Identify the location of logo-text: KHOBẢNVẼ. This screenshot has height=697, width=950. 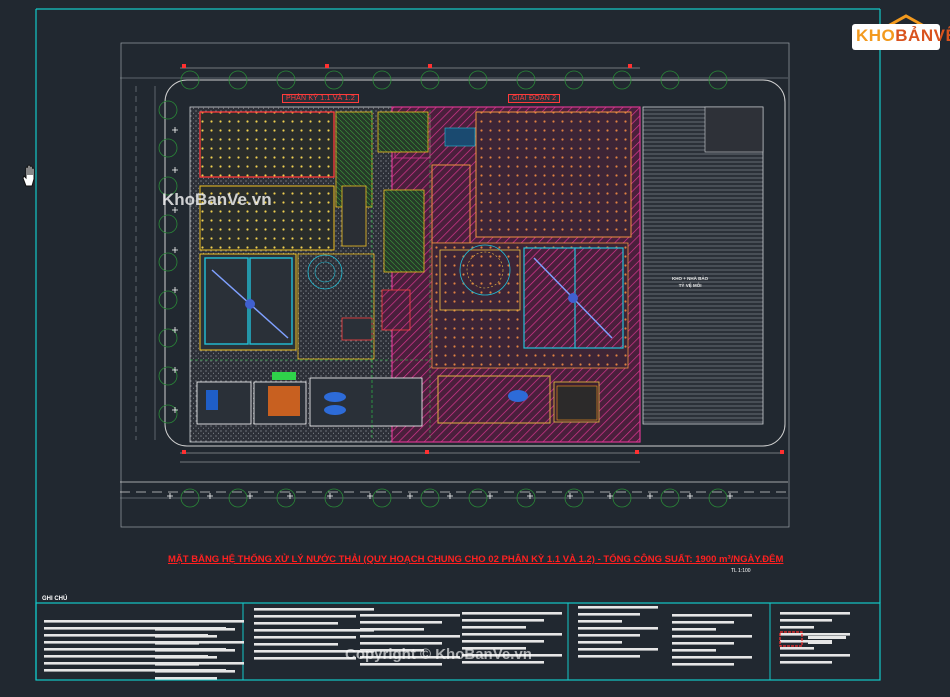
(903, 36).